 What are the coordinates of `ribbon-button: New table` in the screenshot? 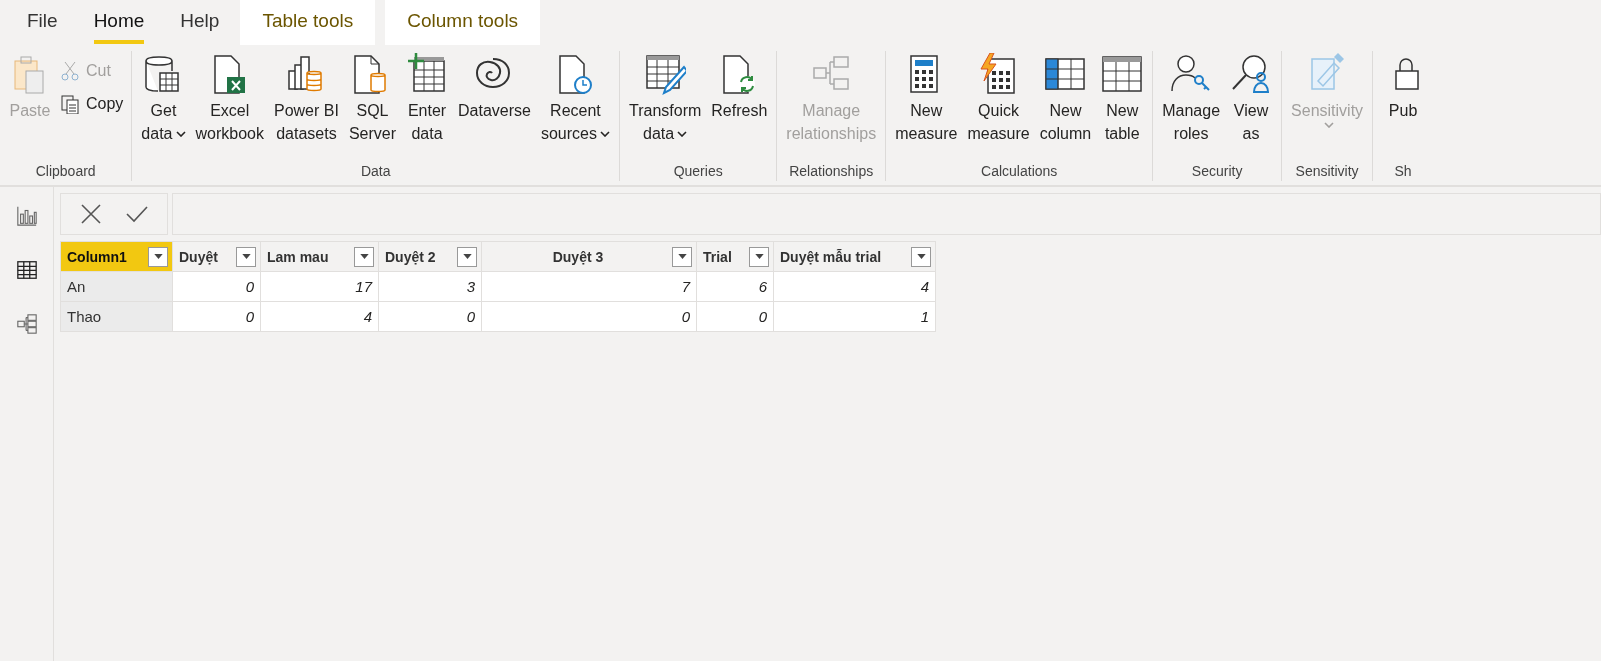 It's located at (1122, 99).